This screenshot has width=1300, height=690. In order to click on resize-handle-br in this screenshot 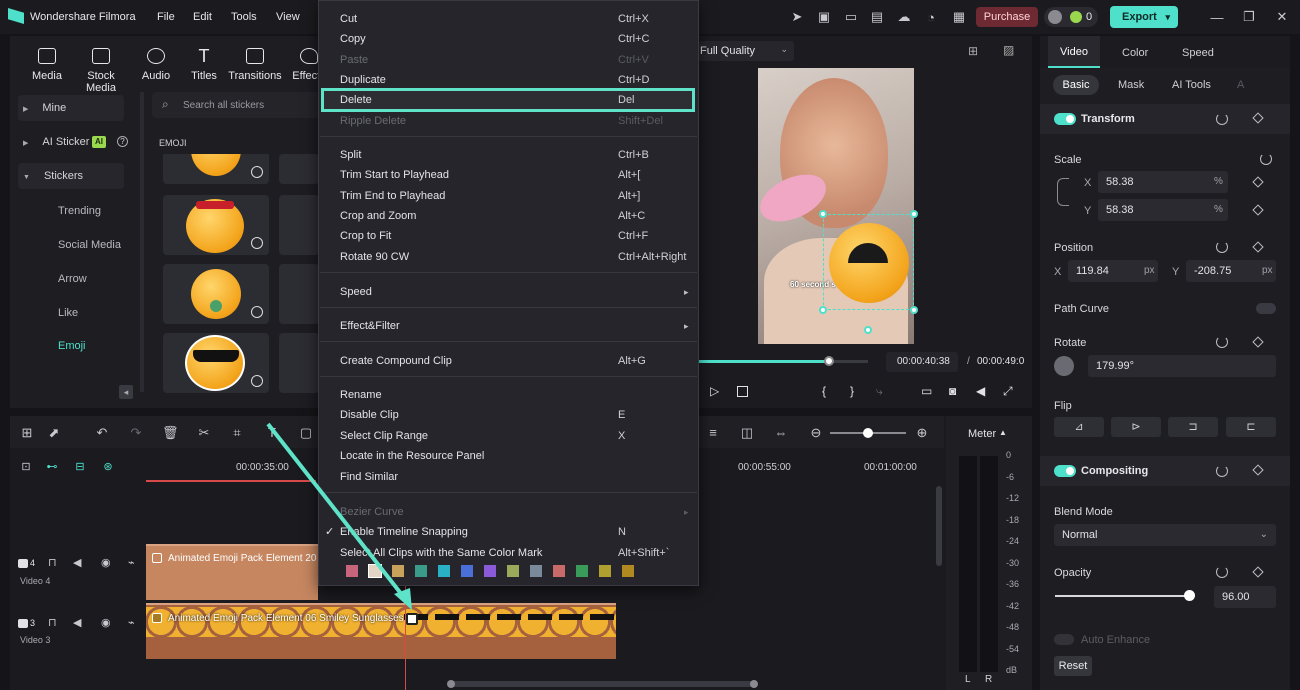, I will do `click(914, 310)`.